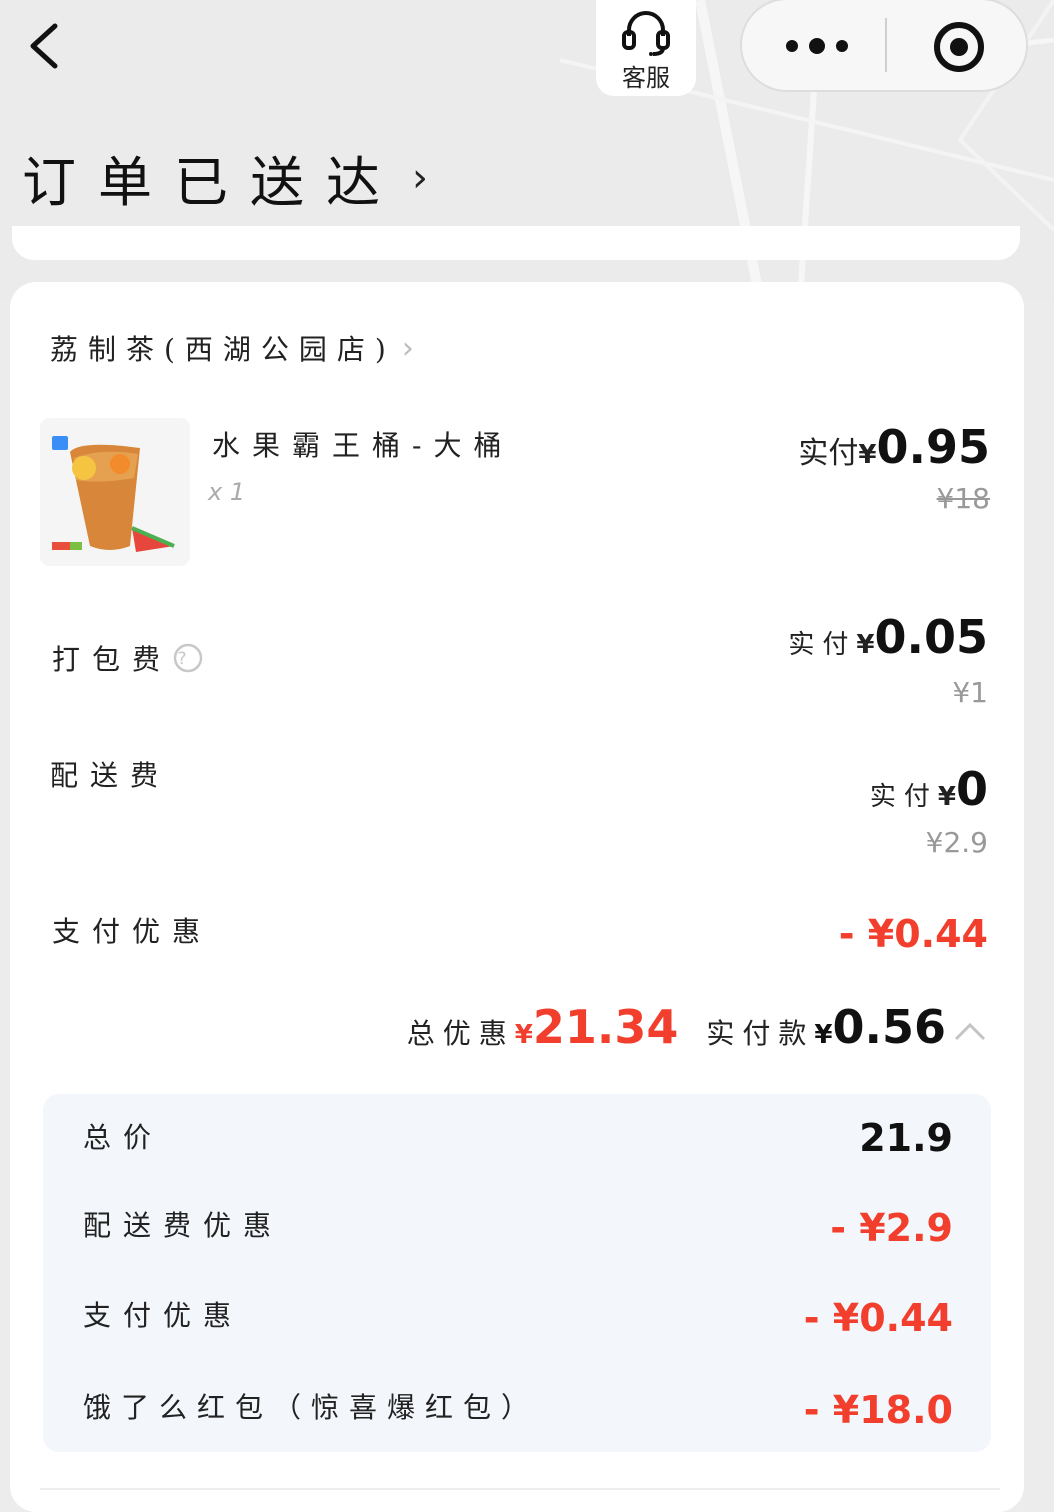 The height and width of the screenshot is (1512, 1054). What do you see at coordinates (959, 47) in the screenshot?
I see `close-miniprogram-icon` at bounding box center [959, 47].